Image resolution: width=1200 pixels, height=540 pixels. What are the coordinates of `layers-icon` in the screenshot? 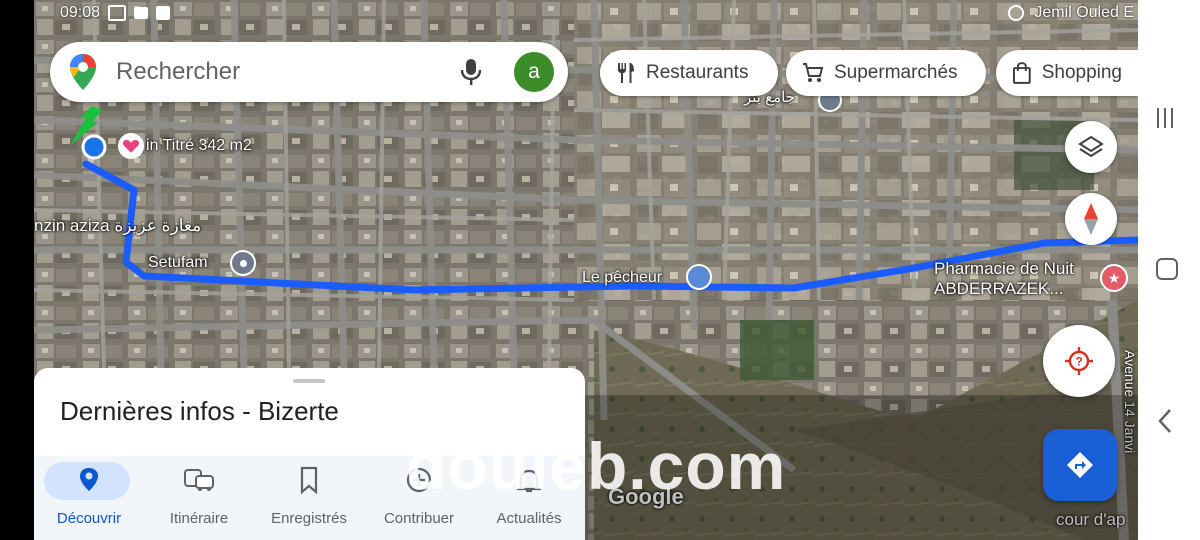 It's located at (1091, 146).